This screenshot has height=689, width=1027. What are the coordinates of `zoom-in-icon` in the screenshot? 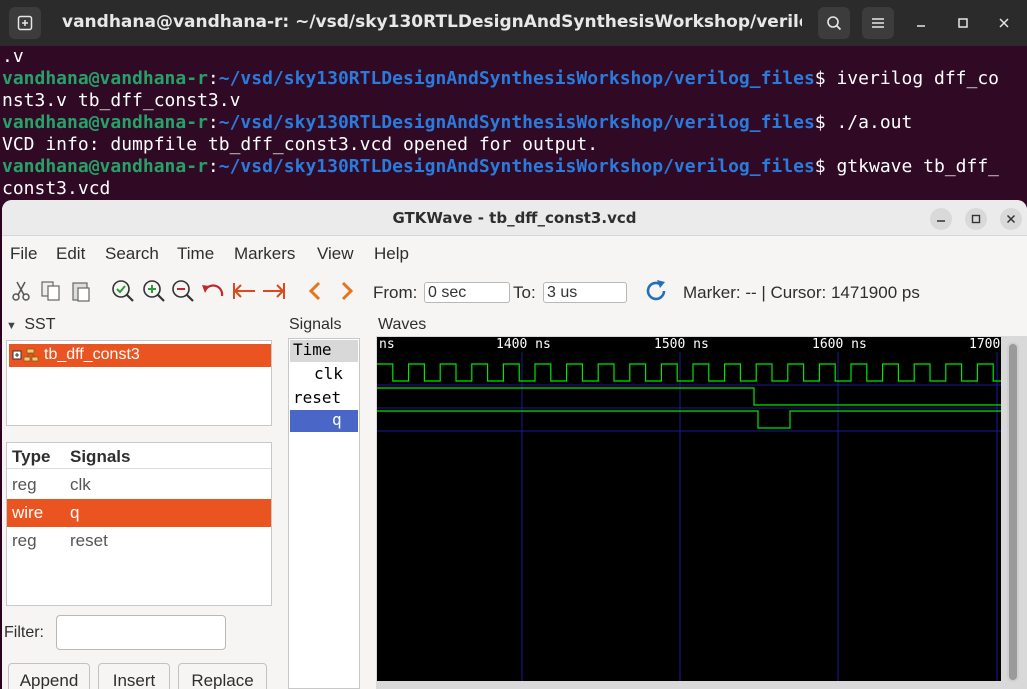 It's located at (154, 291).